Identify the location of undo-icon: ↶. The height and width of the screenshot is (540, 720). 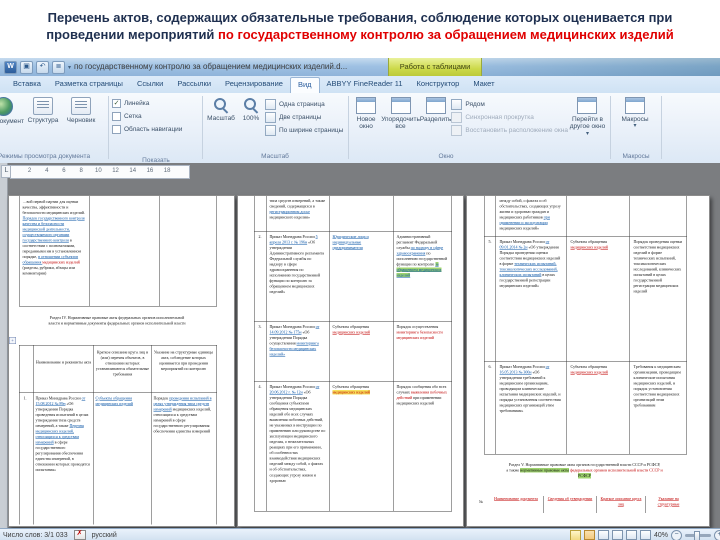
(42, 67).